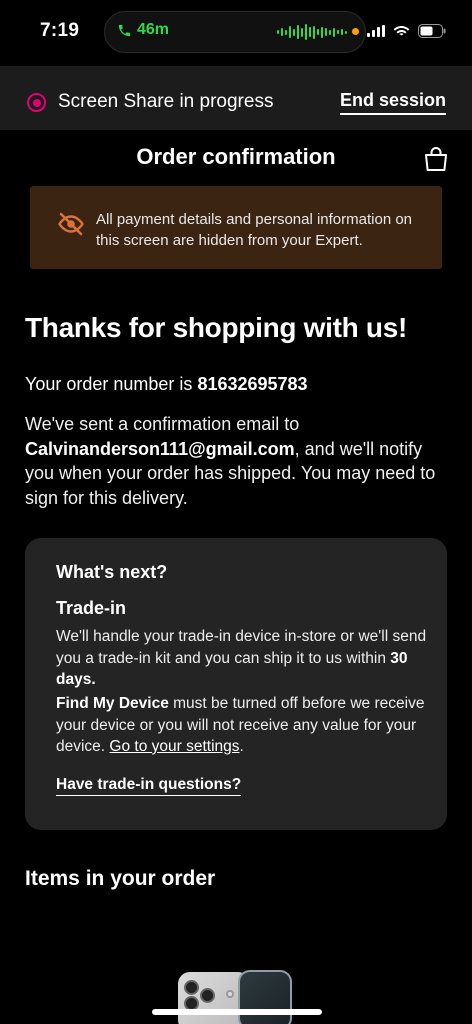 The image size is (472, 1024). I want to click on go-to-settings-link: Go to your settings, so click(174, 746).